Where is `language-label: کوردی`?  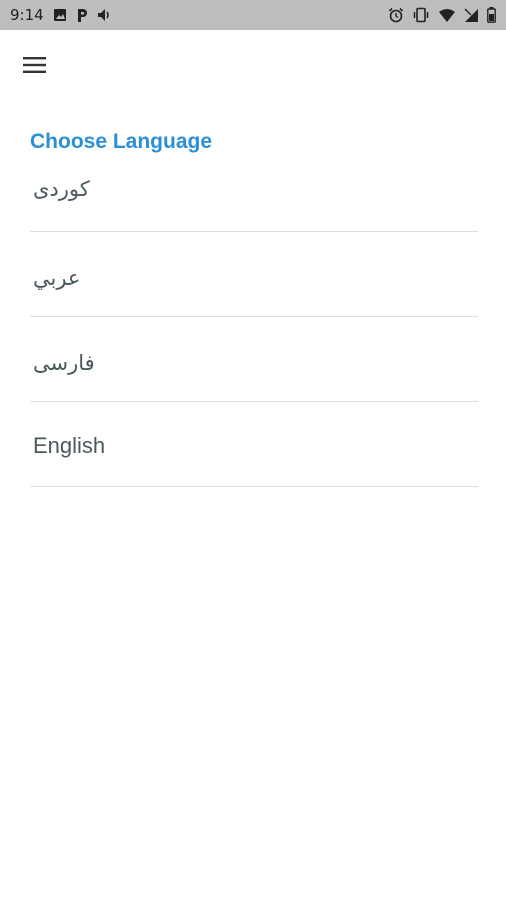 language-label: کوردی is located at coordinates (61, 189).